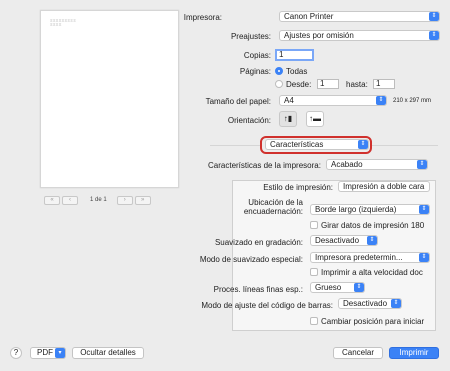  I want to click on pages-label: Páginas:, so click(255, 71).